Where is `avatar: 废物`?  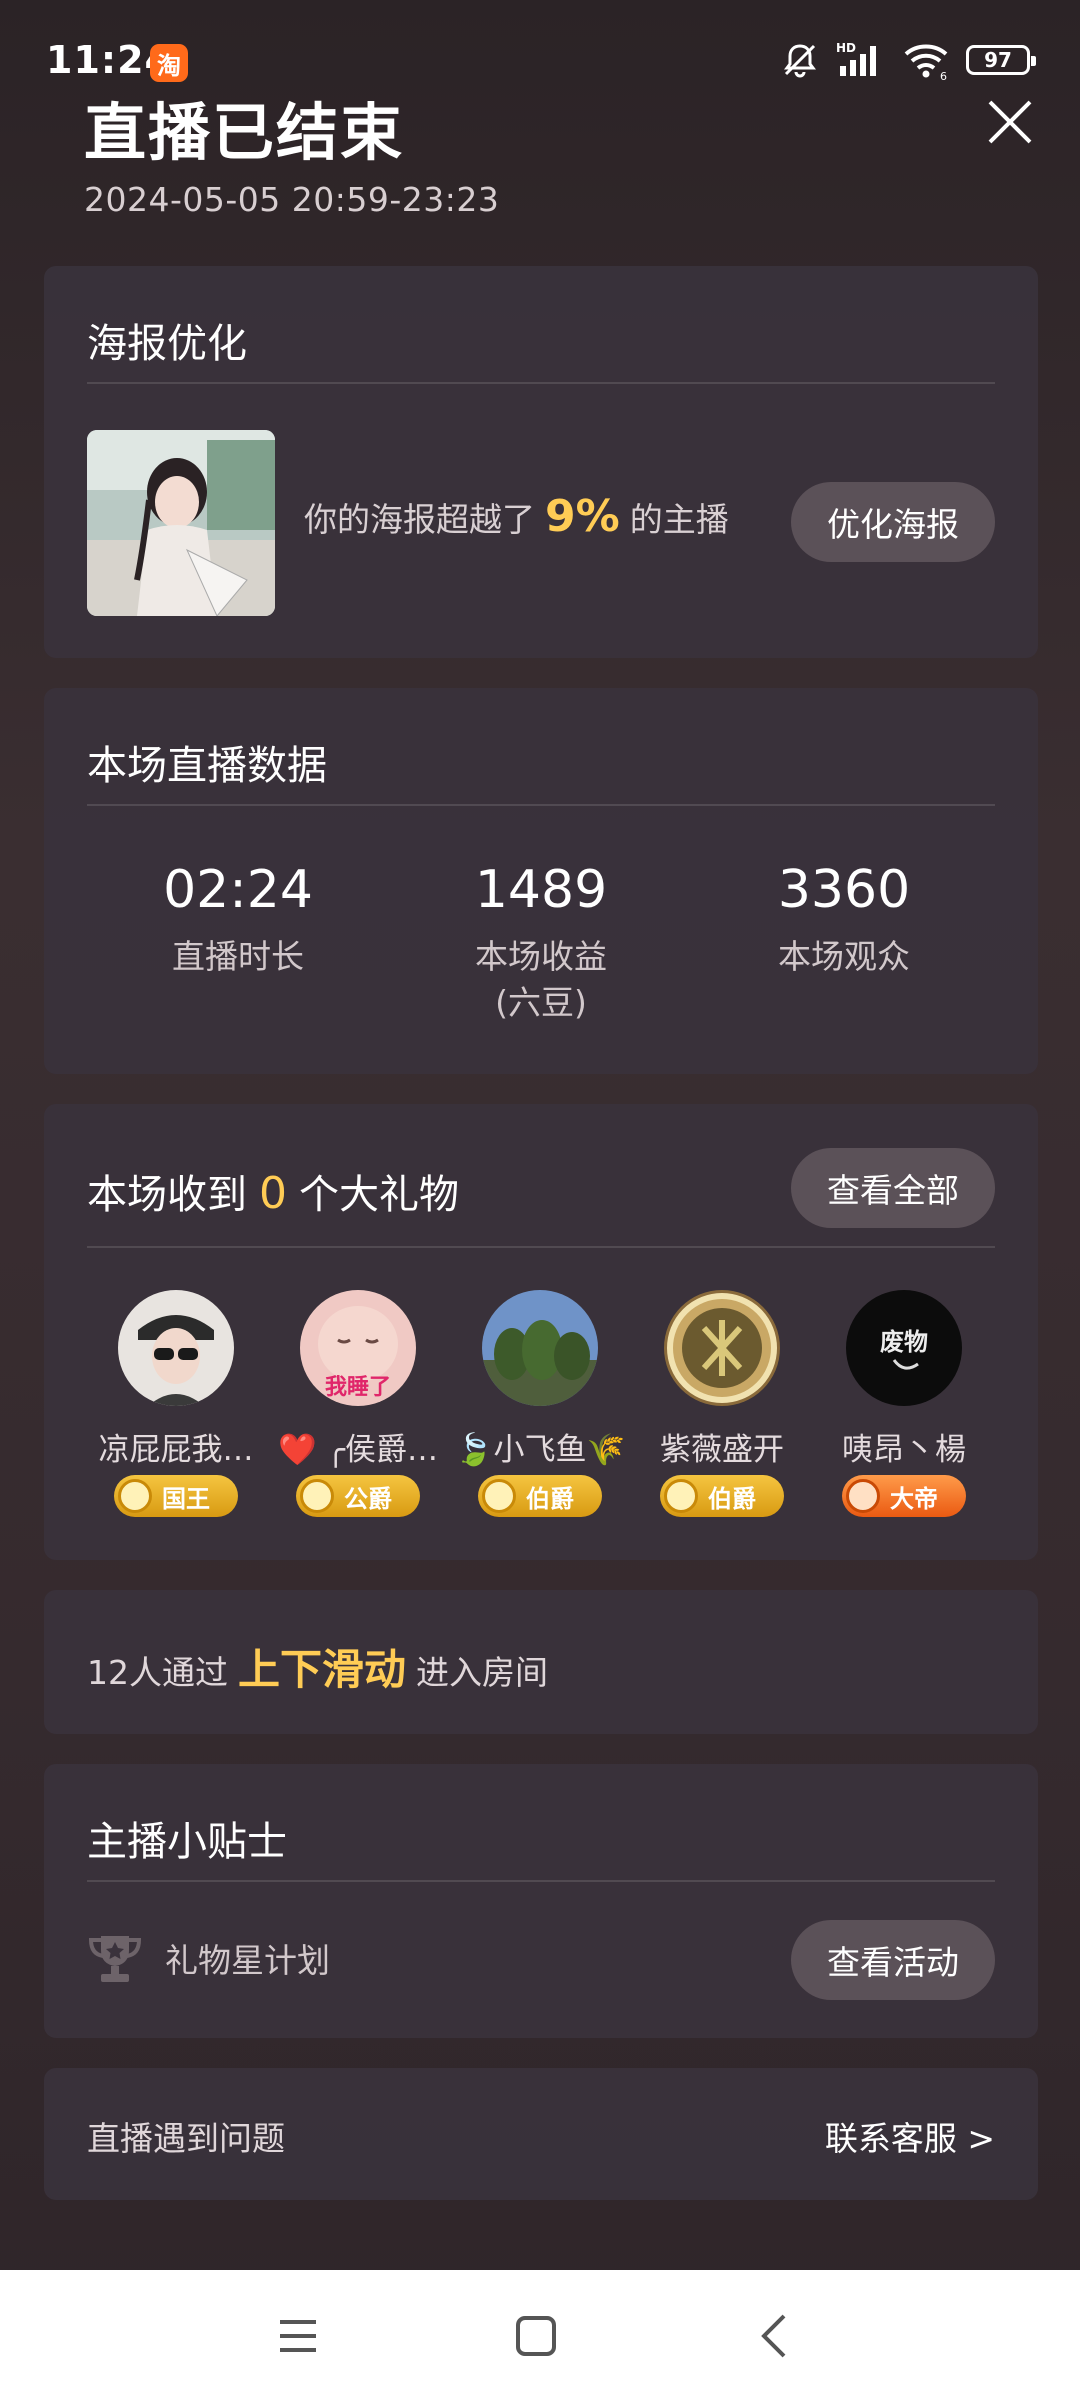
avatar: 废物 is located at coordinates (904, 1348).